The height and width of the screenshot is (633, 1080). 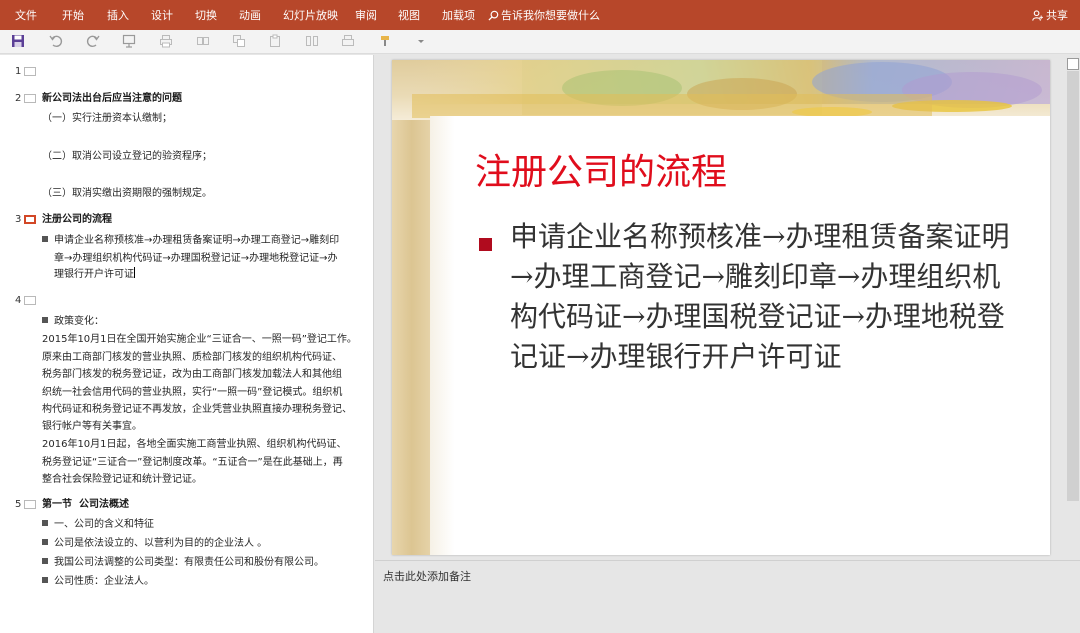 I want to click on undo-icon, so click(x=57, y=42).